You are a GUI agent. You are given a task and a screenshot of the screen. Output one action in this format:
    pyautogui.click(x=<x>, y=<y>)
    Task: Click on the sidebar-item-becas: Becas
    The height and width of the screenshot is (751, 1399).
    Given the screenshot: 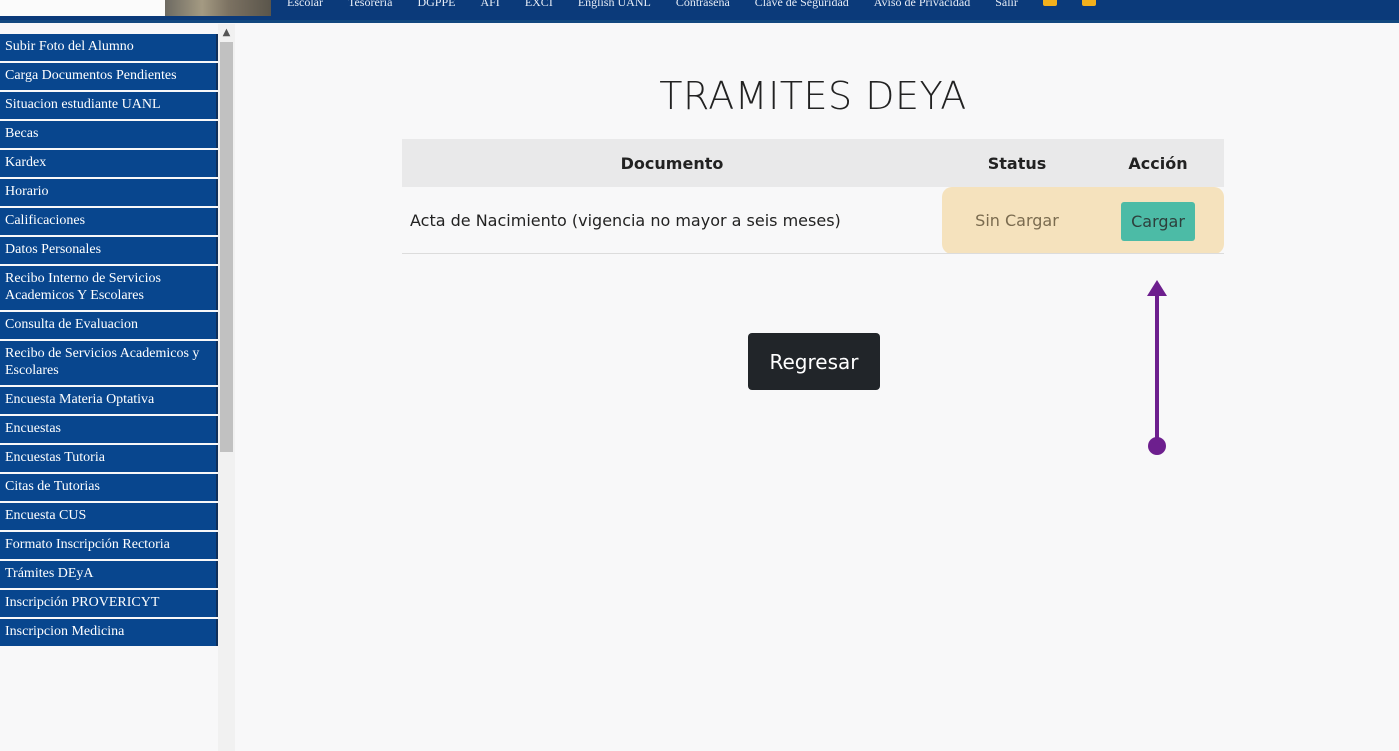 What is the action you would take?
    pyautogui.click(x=109, y=134)
    